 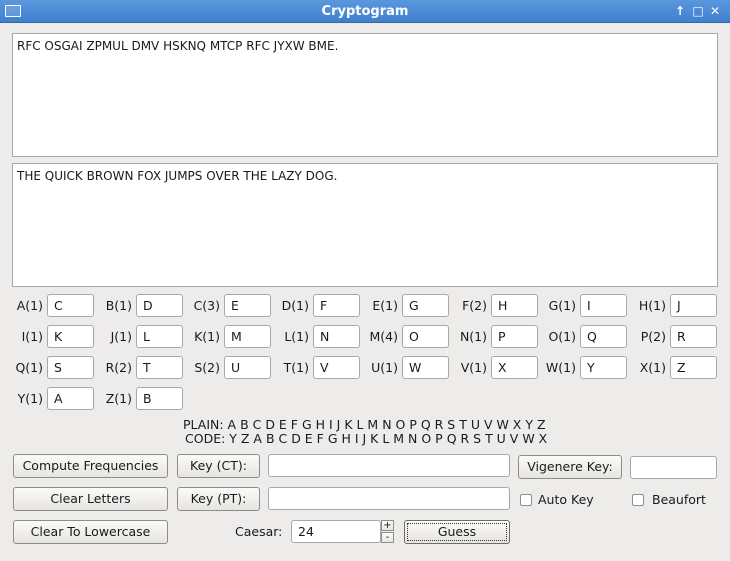 What do you see at coordinates (652, 305) in the screenshot?
I see `letter-label-h: H(1)` at bounding box center [652, 305].